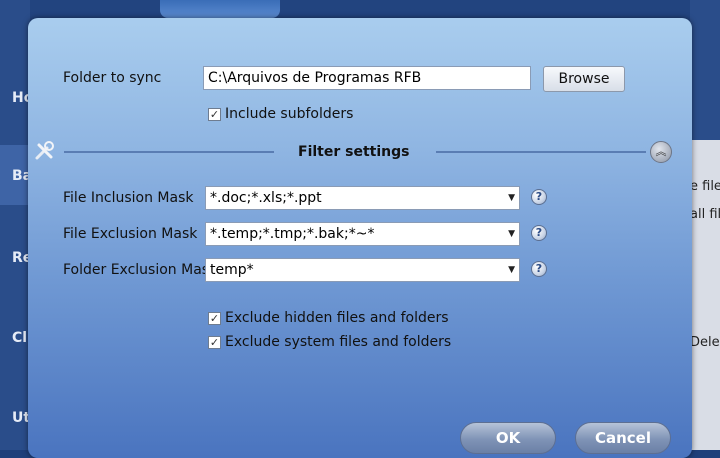 This screenshot has width=720, height=458. What do you see at coordinates (266, 198) in the screenshot?
I see `file-inclusion-mask-value: *.doc;*.xls;*.ppt` at bounding box center [266, 198].